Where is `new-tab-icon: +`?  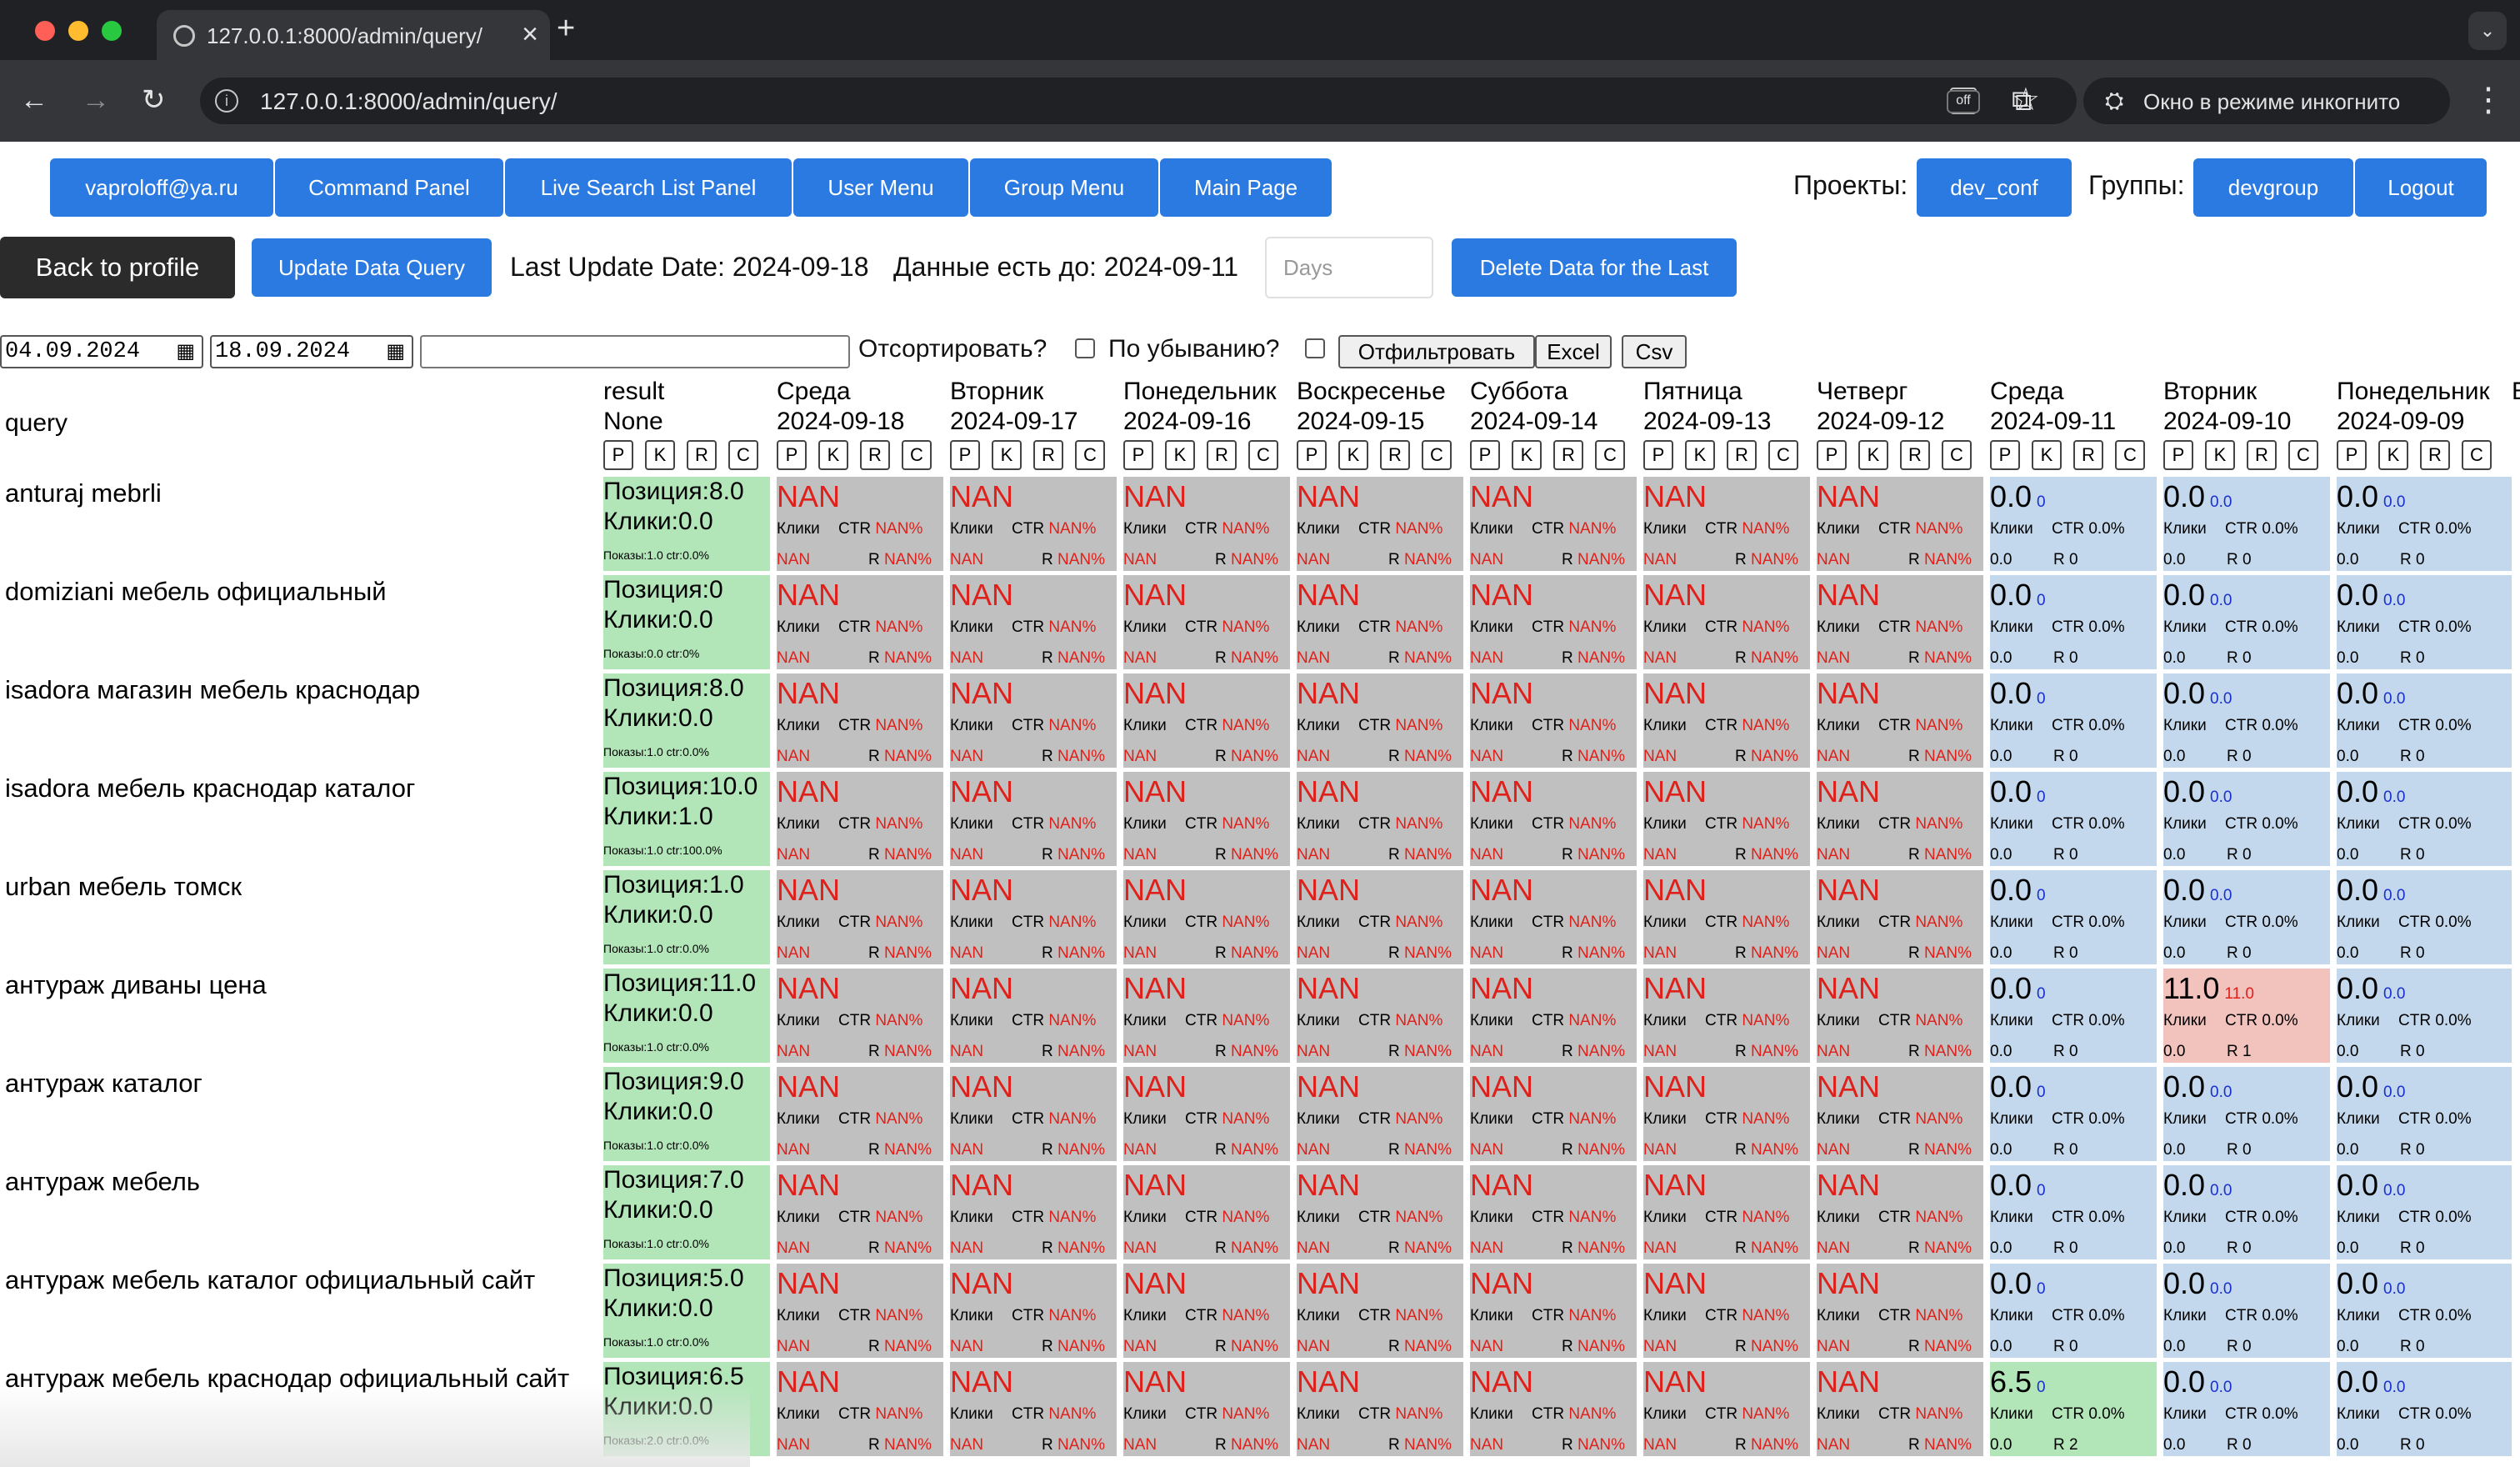
new-tab-icon: + is located at coordinates (566, 28).